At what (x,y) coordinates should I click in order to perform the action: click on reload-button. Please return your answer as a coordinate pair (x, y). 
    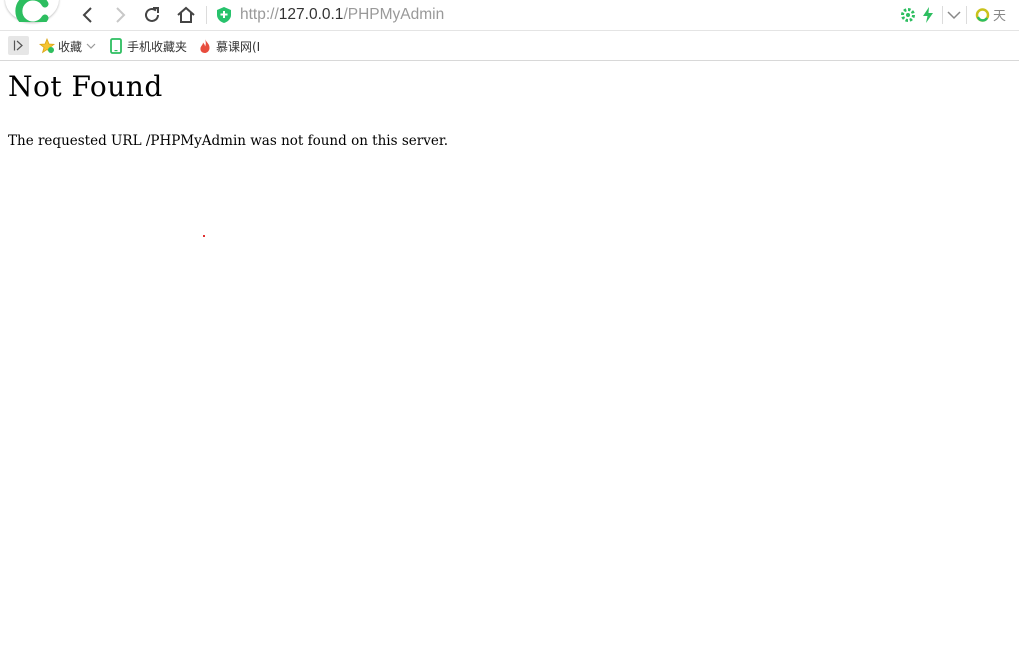
    Looking at the image, I should click on (152, 15).